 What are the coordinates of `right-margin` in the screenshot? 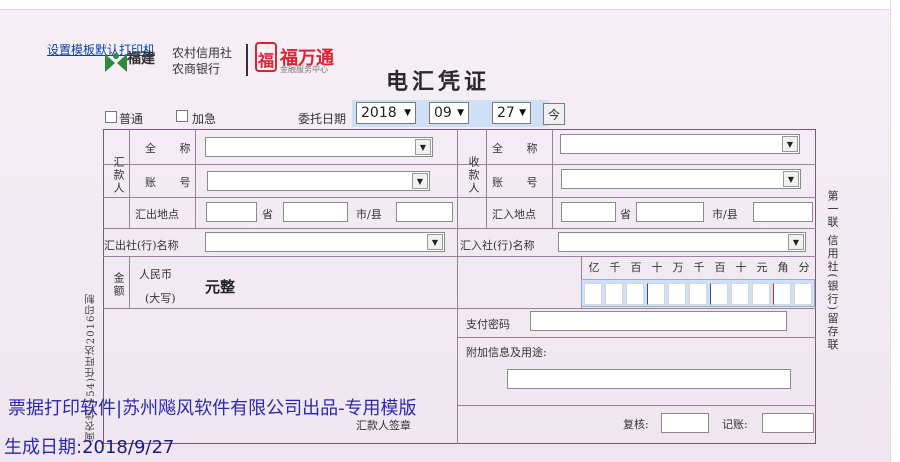 It's located at (895, 231).